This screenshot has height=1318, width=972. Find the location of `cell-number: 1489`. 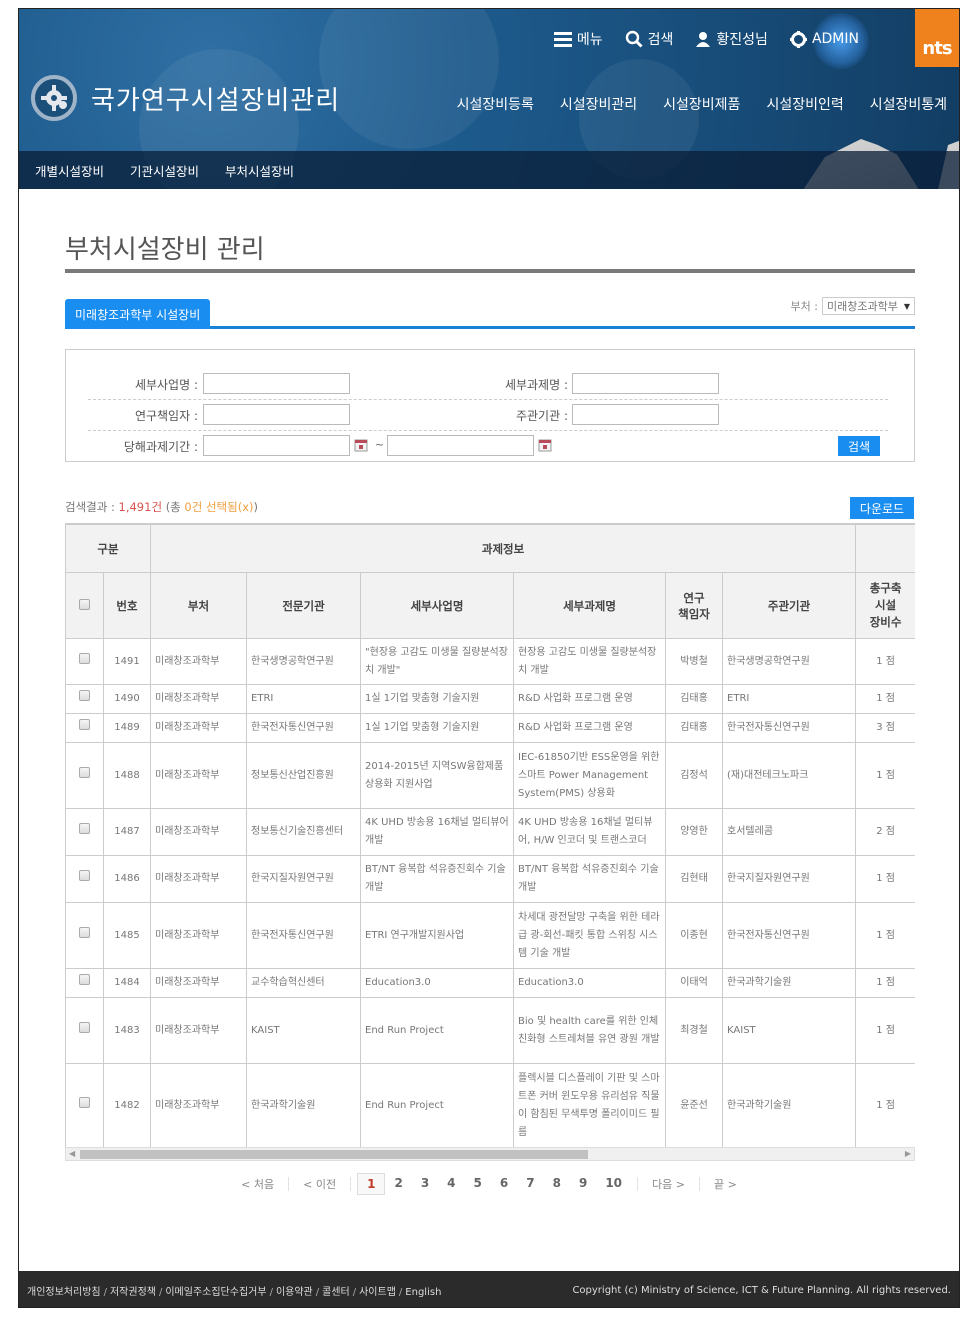

cell-number: 1489 is located at coordinates (127, 728).